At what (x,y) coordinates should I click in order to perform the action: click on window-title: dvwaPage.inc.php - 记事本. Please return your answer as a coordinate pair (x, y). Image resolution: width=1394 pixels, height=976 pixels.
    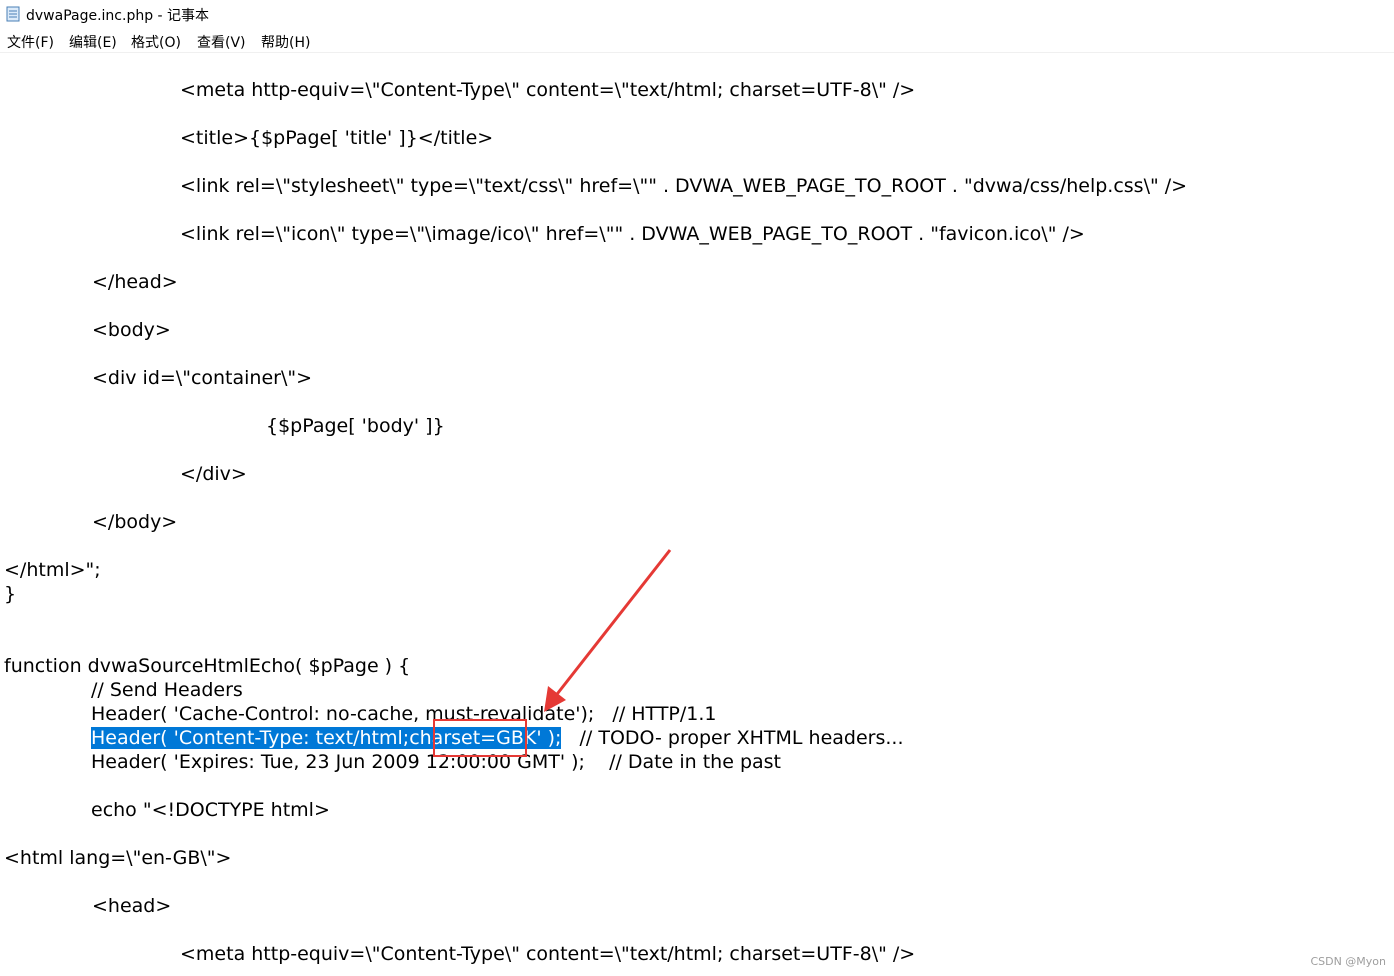
    Looking at the image, I should click on (118, 16).